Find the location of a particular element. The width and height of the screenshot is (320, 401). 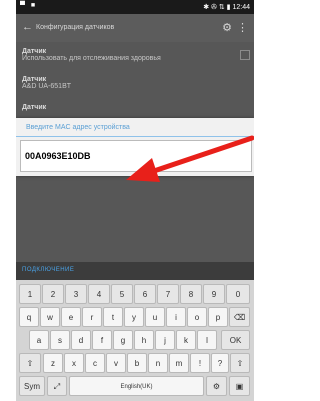

key-5: 5 is located at coordinates (122, 294).